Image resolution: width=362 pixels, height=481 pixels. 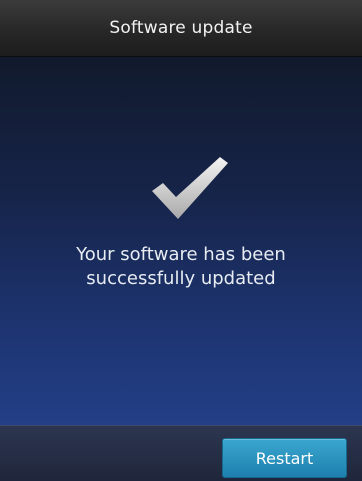 I want to click on footer-bar: Restart, so click(x=181, y=453).